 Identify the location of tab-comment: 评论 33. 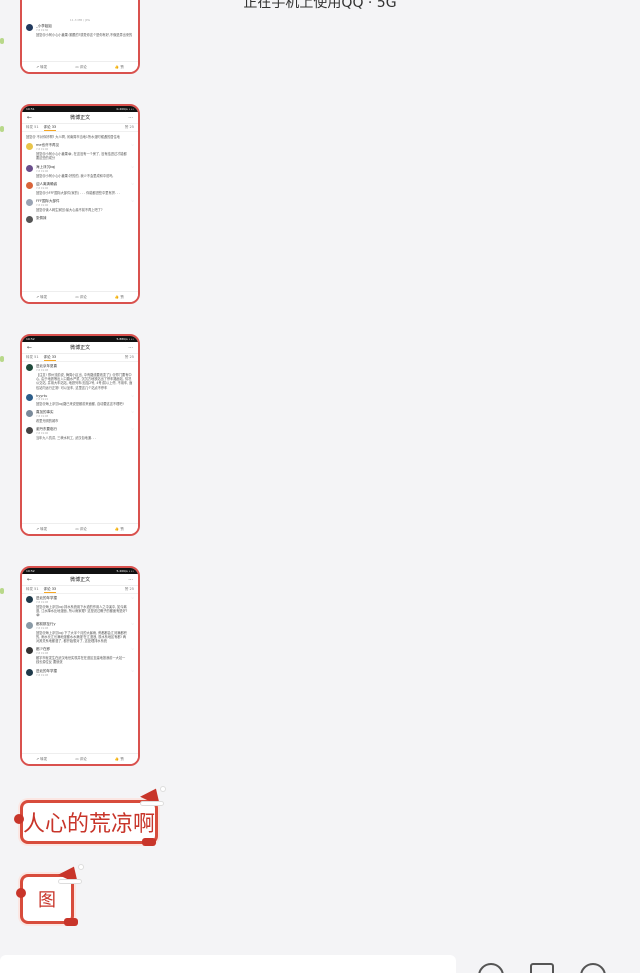
(50, 357).